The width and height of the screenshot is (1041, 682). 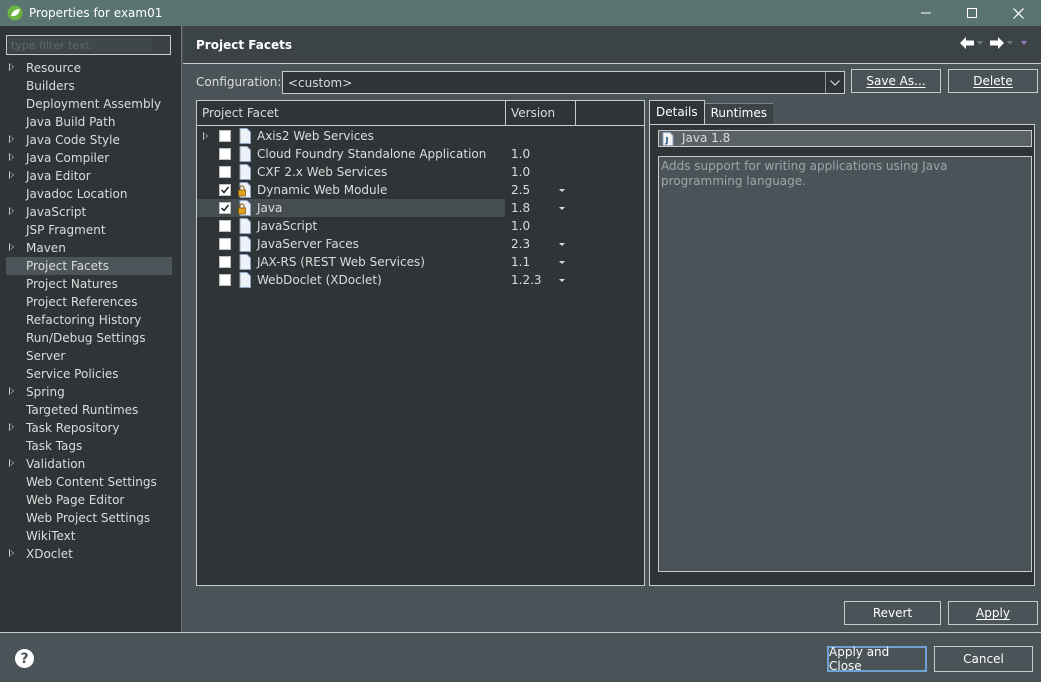 What do you see at coordinates (91, 302) in the screenshot?
I see `sidebar-item-project-references: Project References` at bounding box center [91, 302].